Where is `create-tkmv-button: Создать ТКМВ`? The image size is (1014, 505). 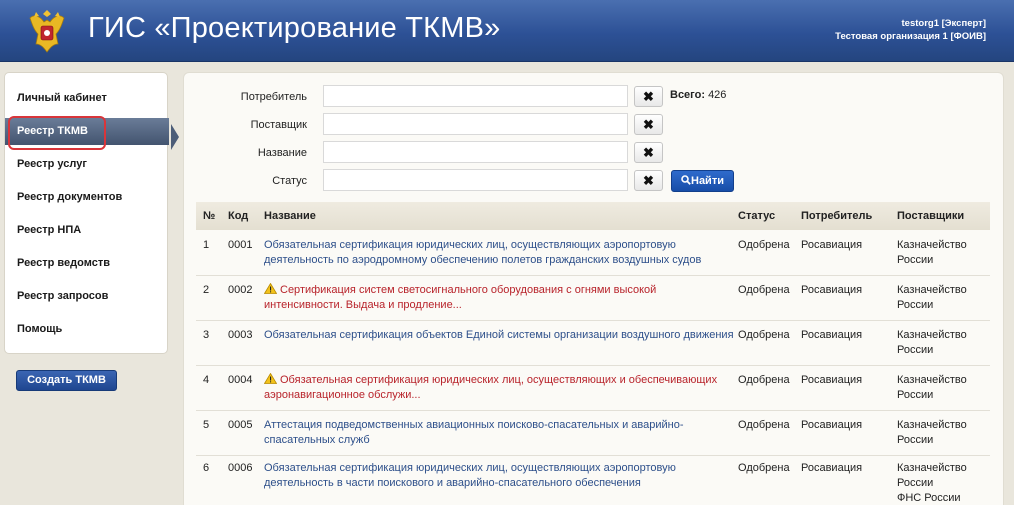
create-tkmv-button: Создать ТКМВ is located at coordinates (66, 380).